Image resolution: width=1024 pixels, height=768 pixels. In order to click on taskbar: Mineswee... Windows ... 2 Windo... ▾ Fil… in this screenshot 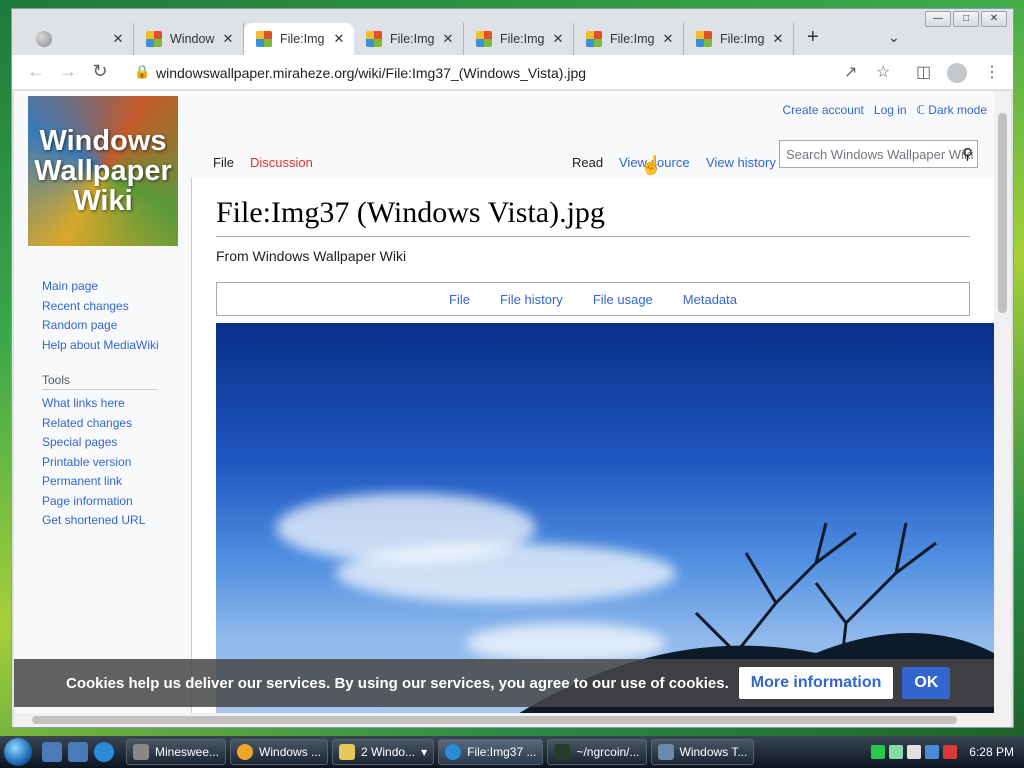, I will do `click(512, 752)`.